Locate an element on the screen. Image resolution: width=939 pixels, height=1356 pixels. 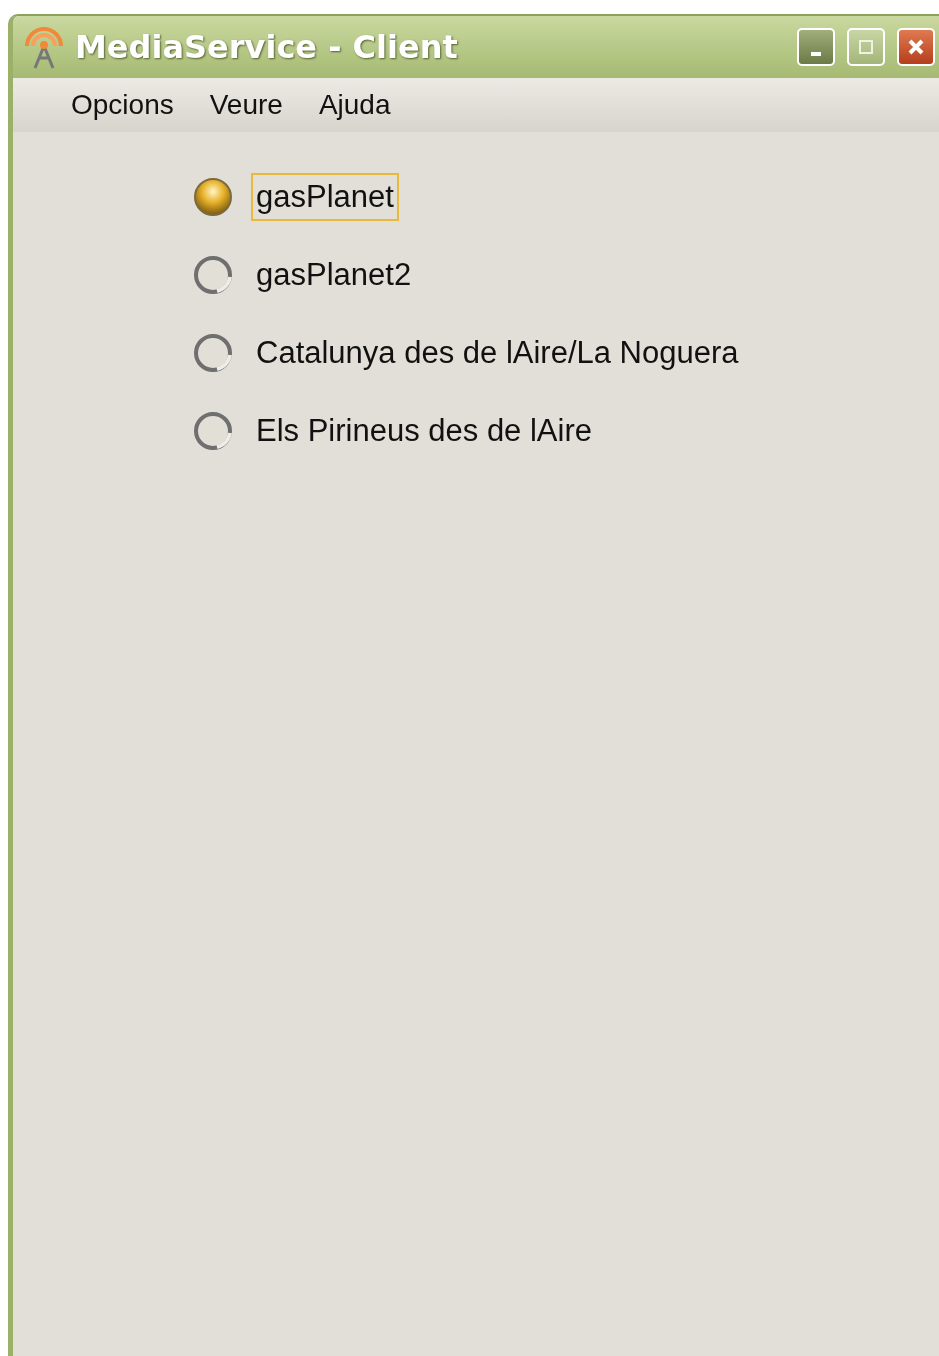
maximize-button is located at coordinates (866, 47).